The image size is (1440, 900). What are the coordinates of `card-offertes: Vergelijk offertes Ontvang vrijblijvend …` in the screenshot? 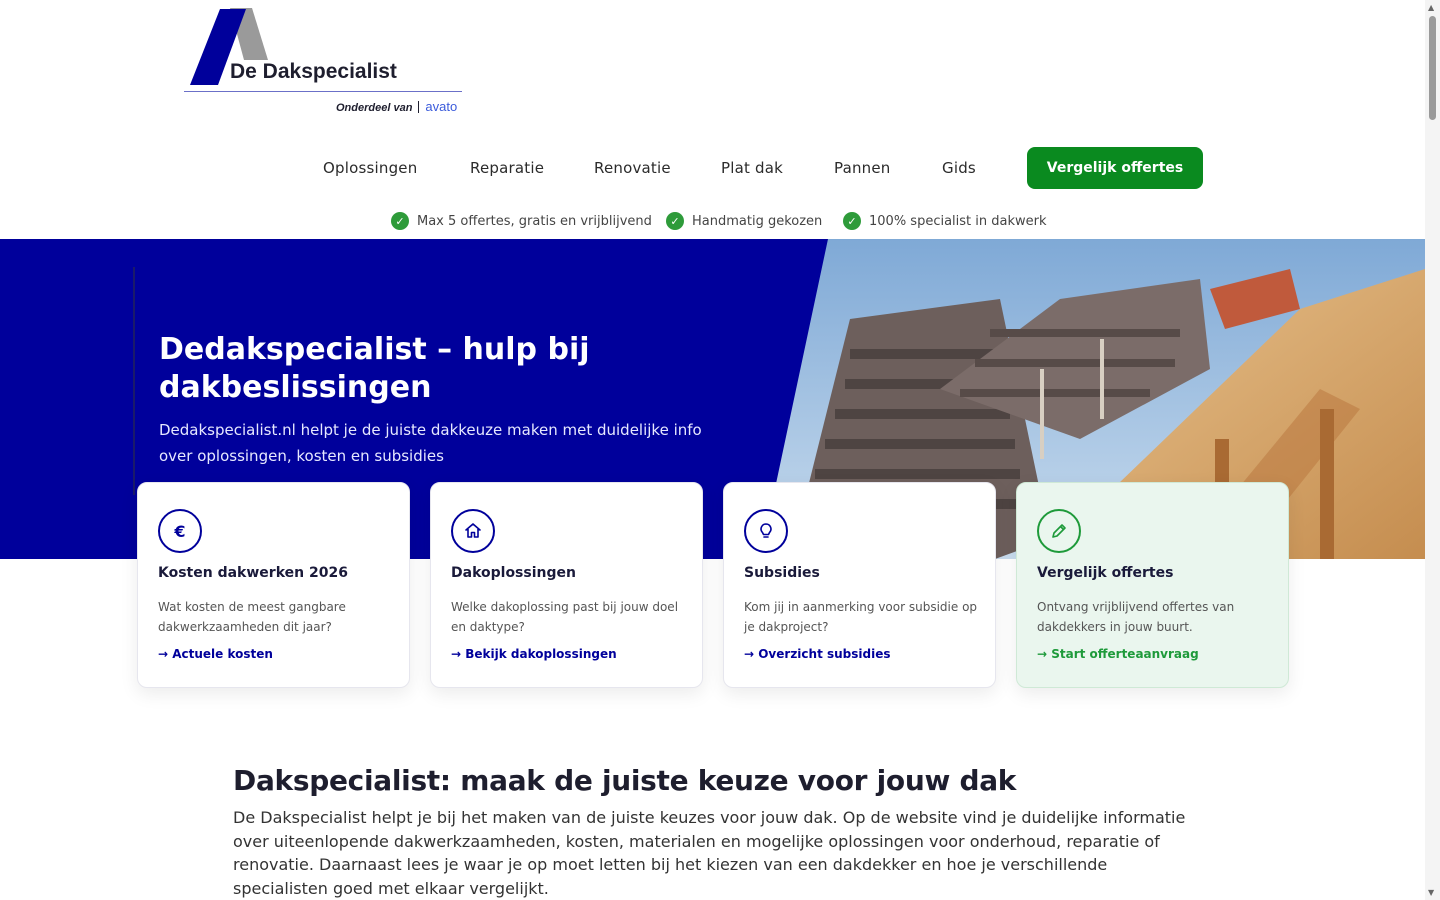 It's located at (1152, 585).